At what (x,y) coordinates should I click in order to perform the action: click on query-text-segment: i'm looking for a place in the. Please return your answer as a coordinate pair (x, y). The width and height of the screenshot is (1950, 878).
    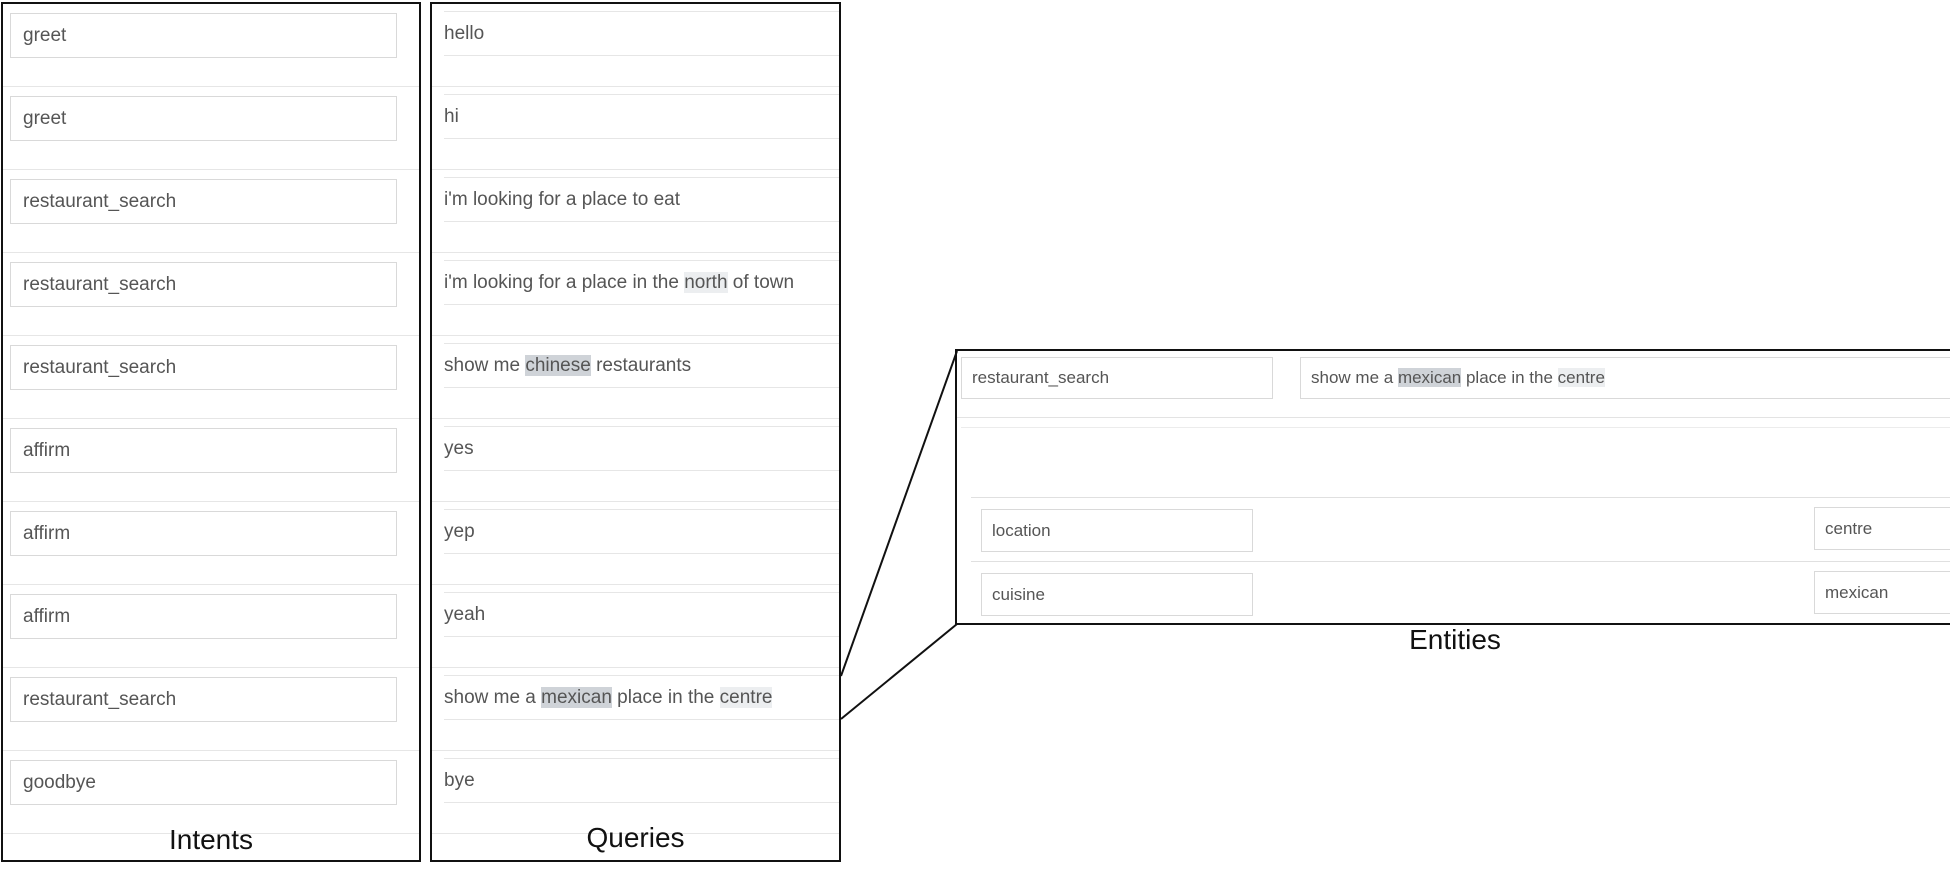
    Looking at the image, I should click on (564, 282).